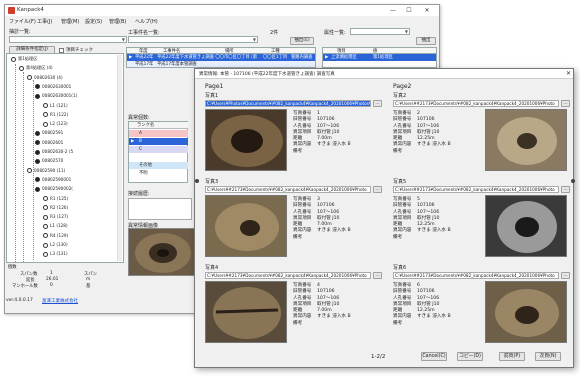 This screenshot has width=580, height=376. Describe the element at coordinates (49, 133) in the screenshot. I see `tree-node: 00802591` at that location.